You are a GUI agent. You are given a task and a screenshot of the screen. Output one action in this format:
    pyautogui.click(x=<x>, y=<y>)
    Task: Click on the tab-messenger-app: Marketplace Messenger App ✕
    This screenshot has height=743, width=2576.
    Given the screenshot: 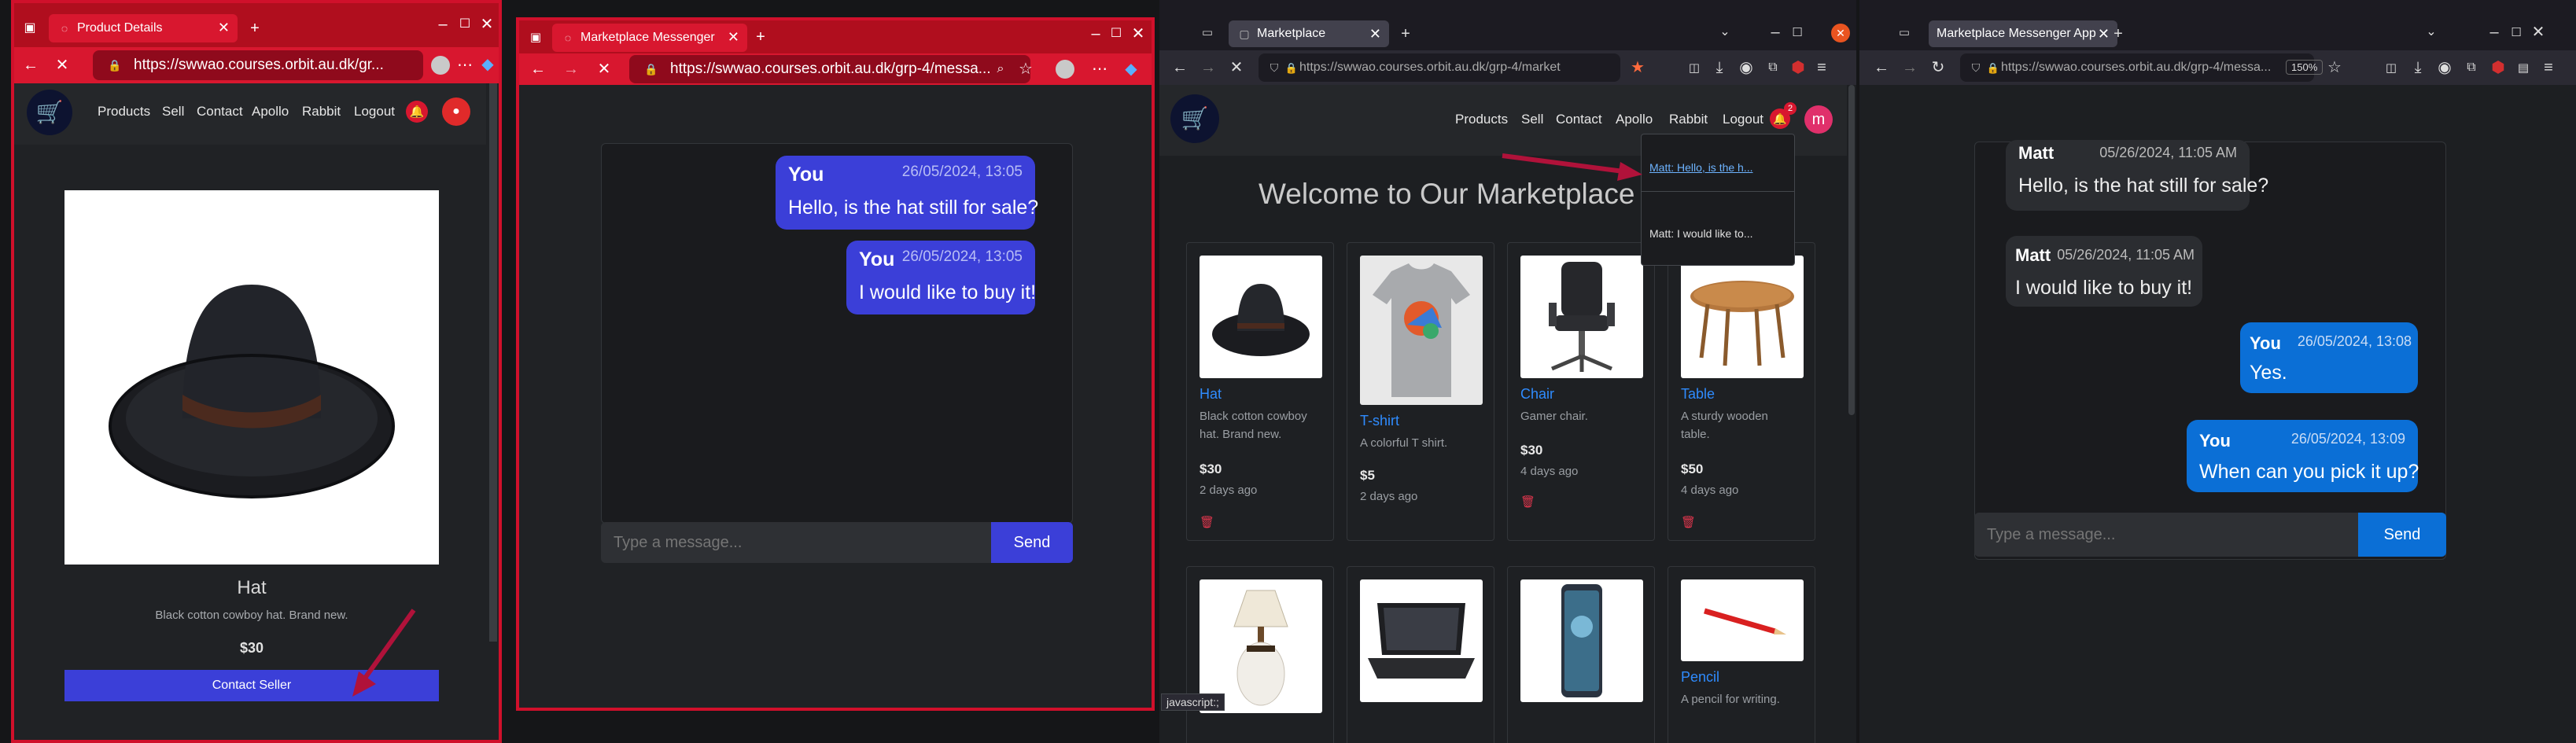 What is the action you would take?
    pyautogui.click(x=2023, y=33)
    